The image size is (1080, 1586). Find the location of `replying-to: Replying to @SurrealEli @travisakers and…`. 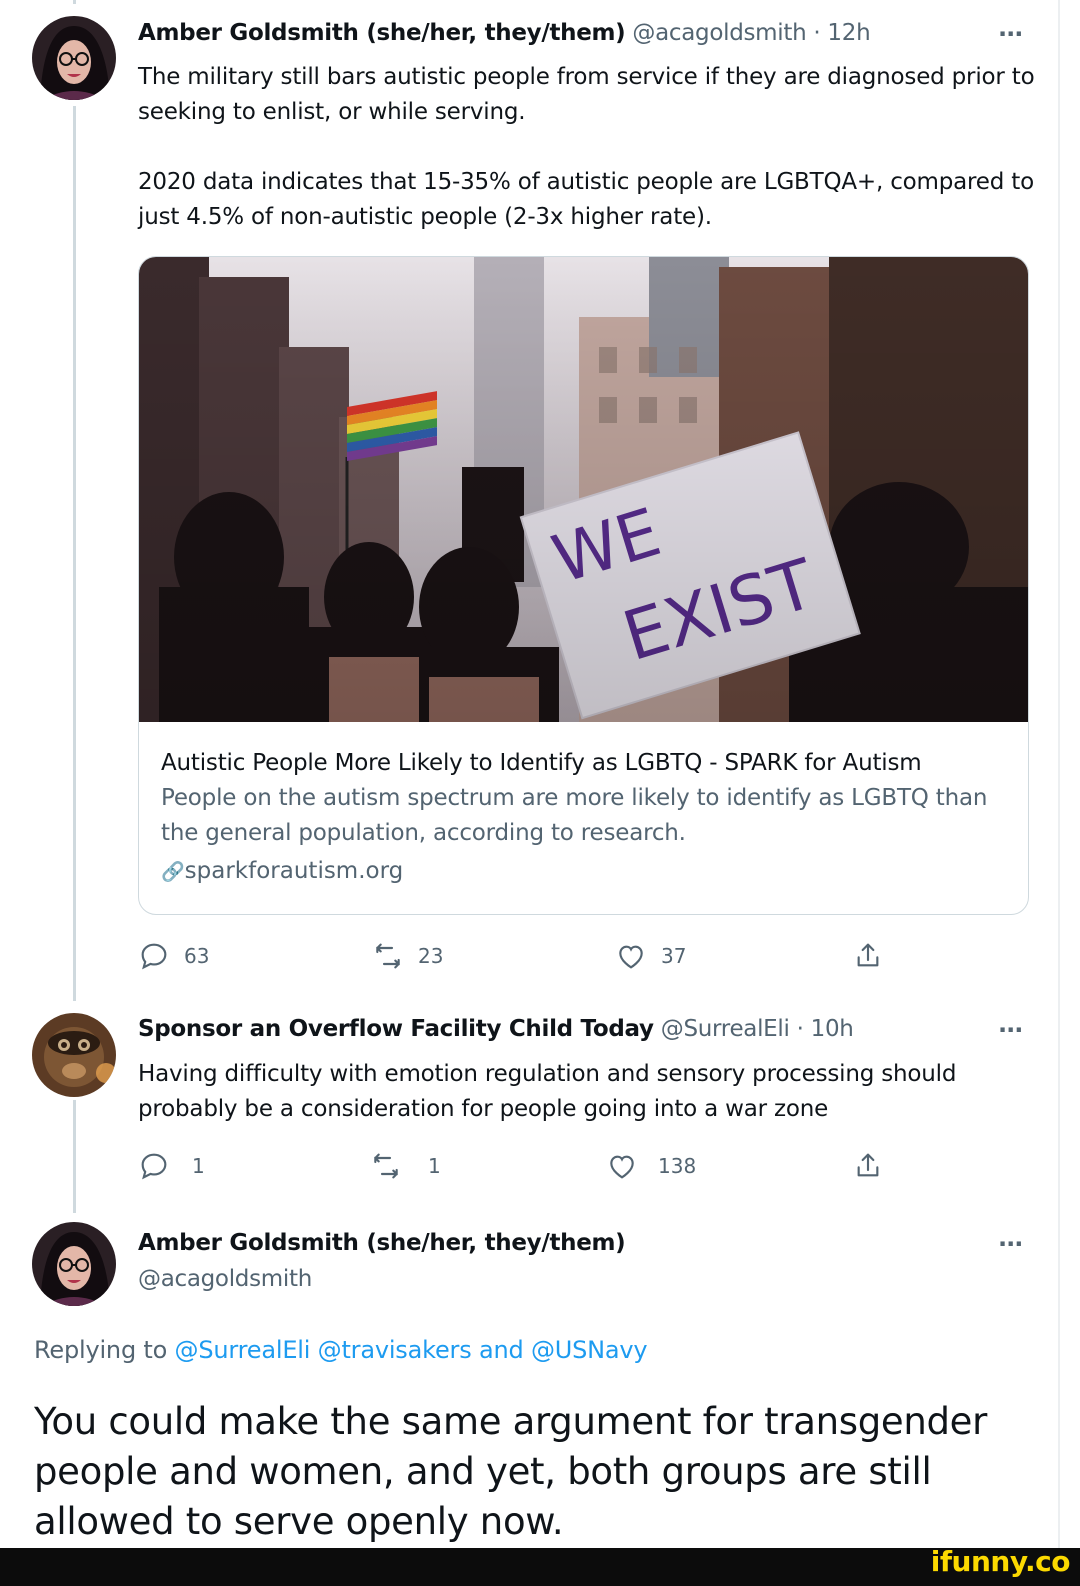

replying-to: Replying to @SurrealEli @travisakers and… is located at coordinates (341, 1350).